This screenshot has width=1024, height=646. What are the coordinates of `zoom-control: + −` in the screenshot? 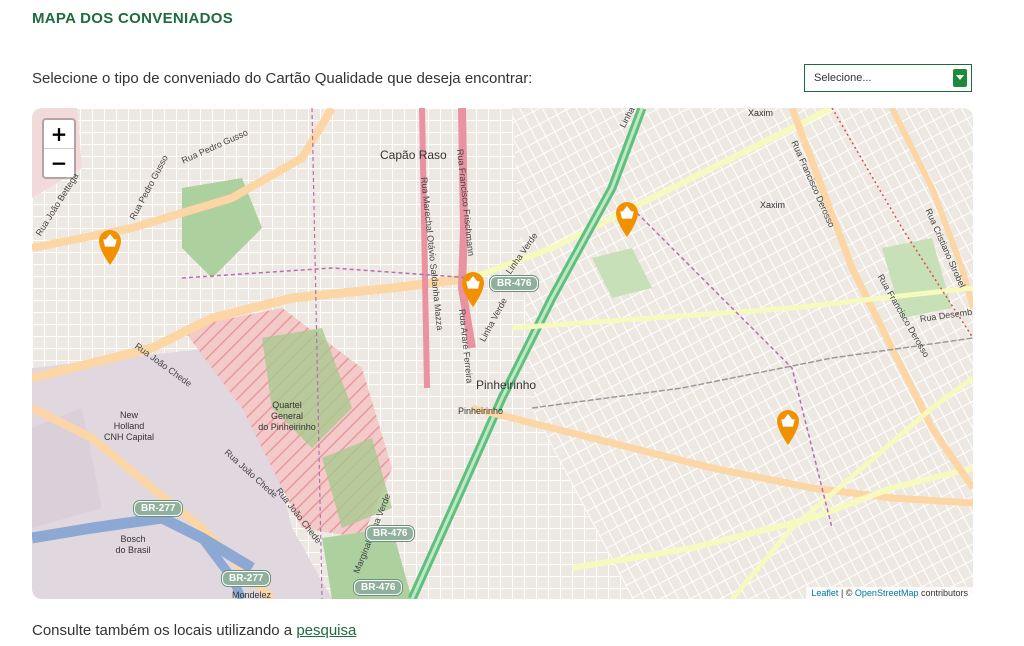 It's located at (59, 148).